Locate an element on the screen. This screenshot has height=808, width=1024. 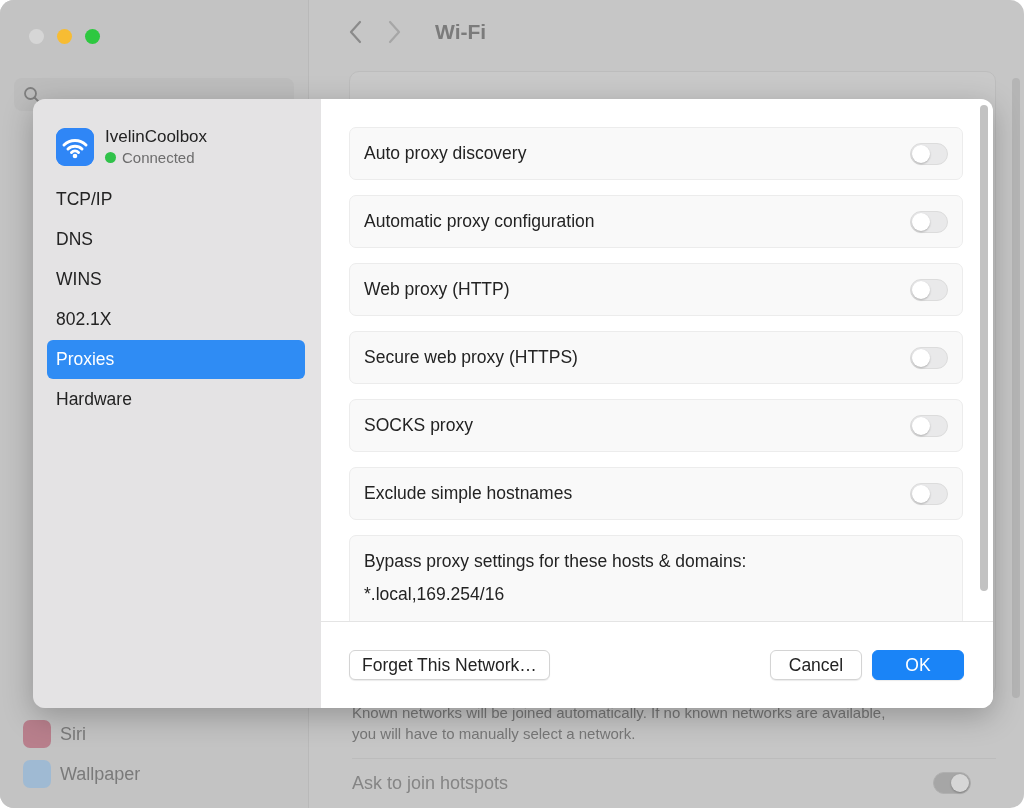
sidebar-tab: 802.1X is located at coordinates (176, 319).